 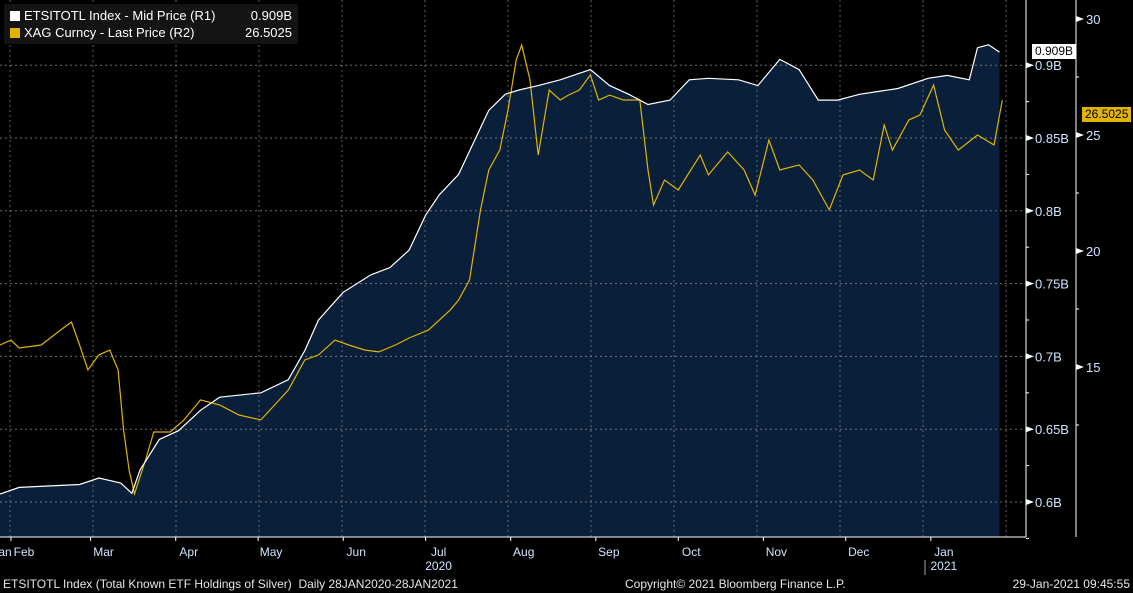 I want to click on legend-label: XAG Curncy - Last Price (R2), so click(x=109, y=32).